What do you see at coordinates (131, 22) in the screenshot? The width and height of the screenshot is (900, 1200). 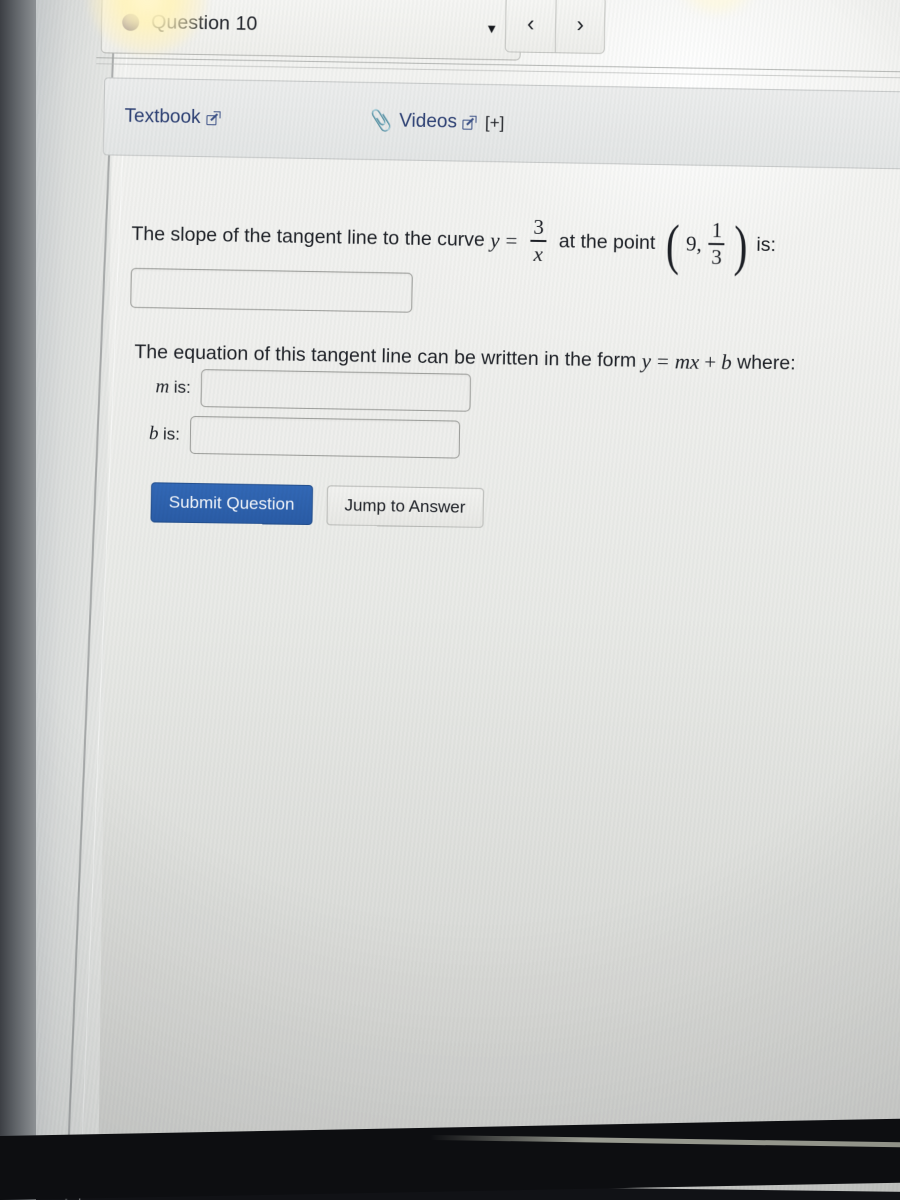 I see `question-status-dot` at bounding box center [131, 22].